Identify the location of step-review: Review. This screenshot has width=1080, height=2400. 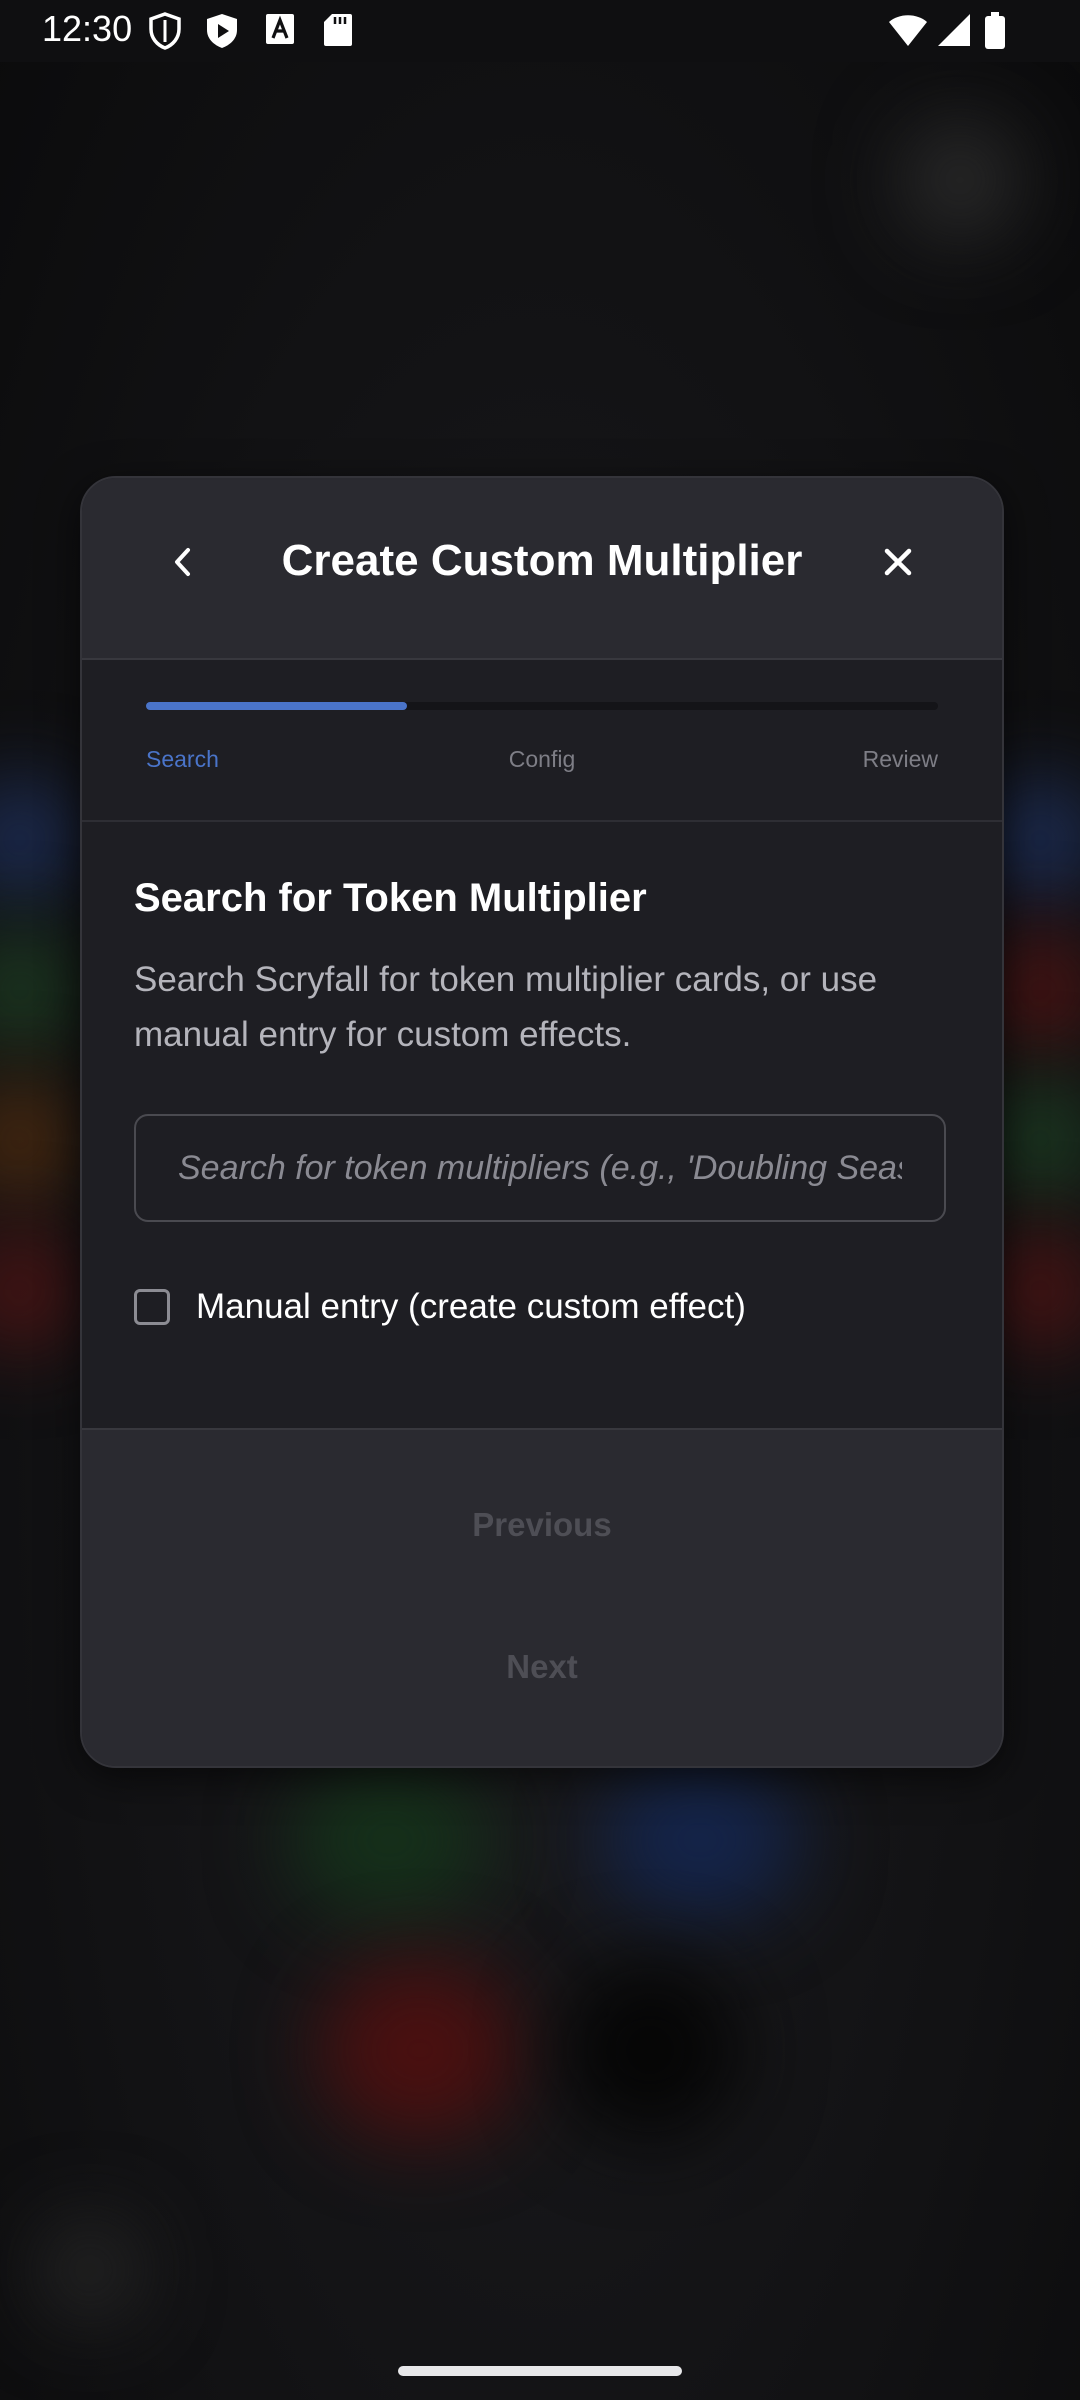
(900, 759).